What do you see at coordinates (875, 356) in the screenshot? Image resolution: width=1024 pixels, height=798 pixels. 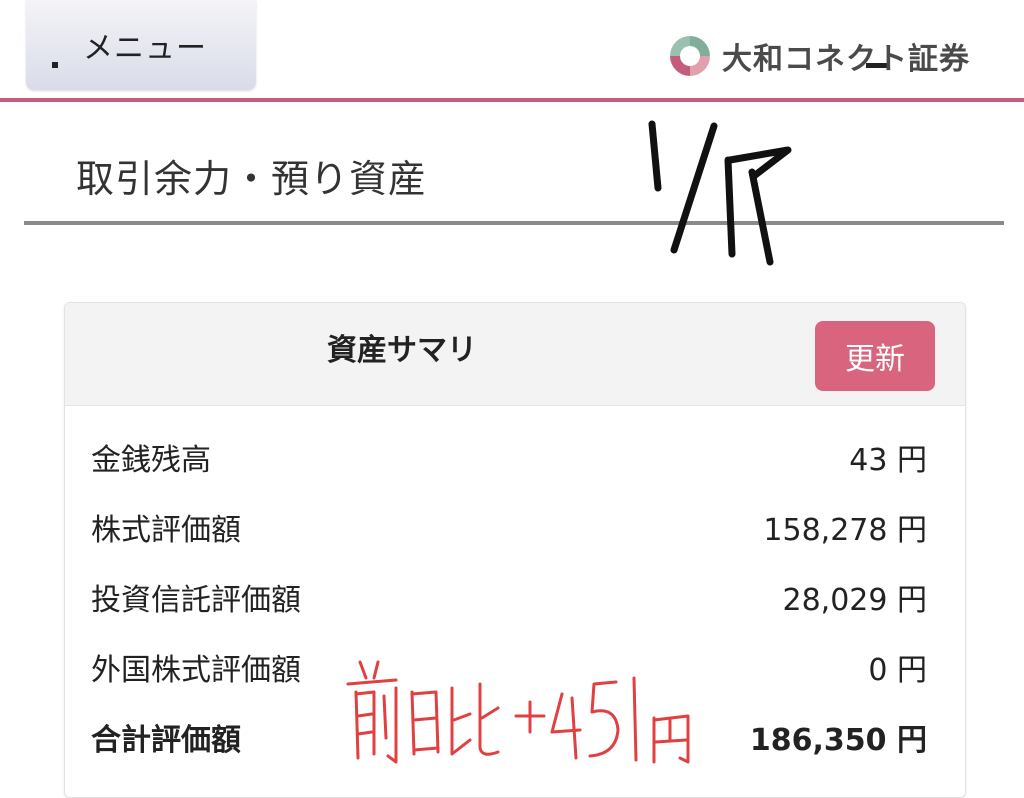 I see `refresh-button: 更新` at bounding box center [875, 356].